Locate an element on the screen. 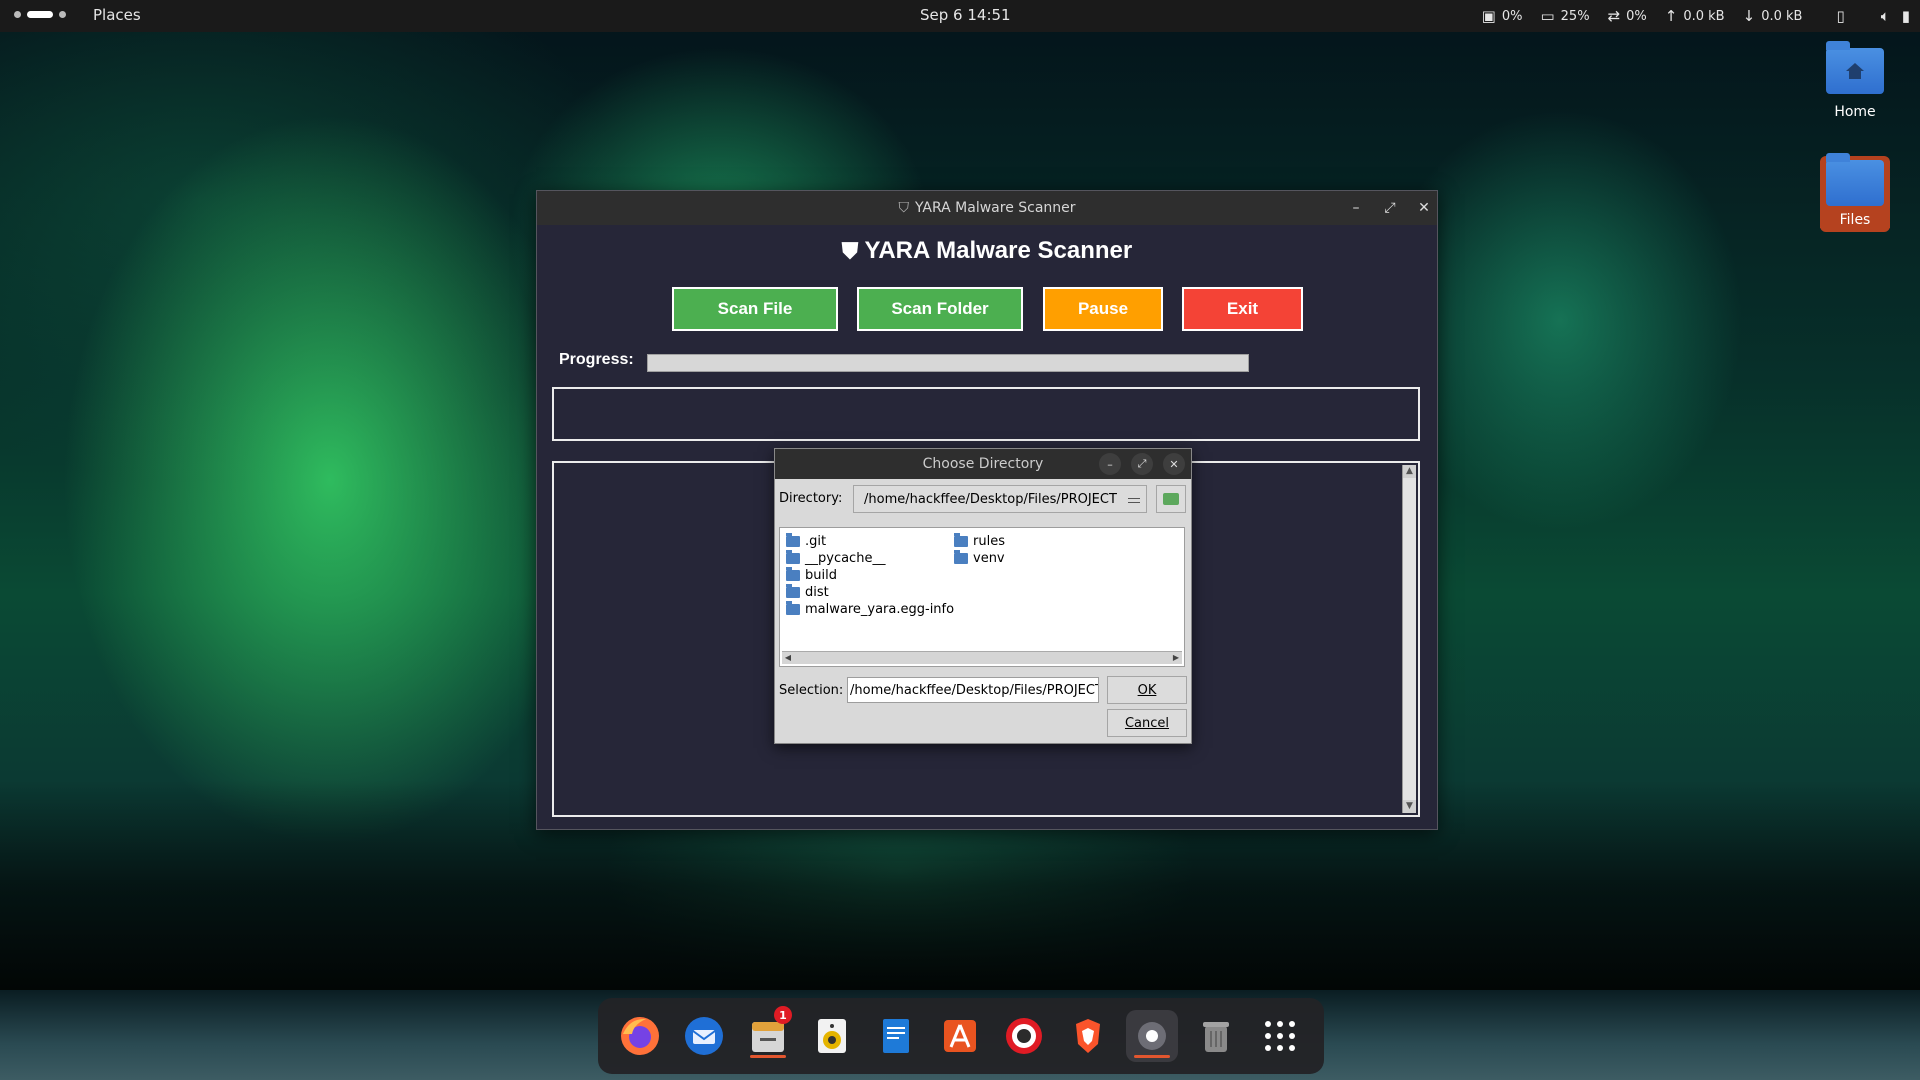  clipboard-indicator: ▯ is located at coordinates (1840, 15).